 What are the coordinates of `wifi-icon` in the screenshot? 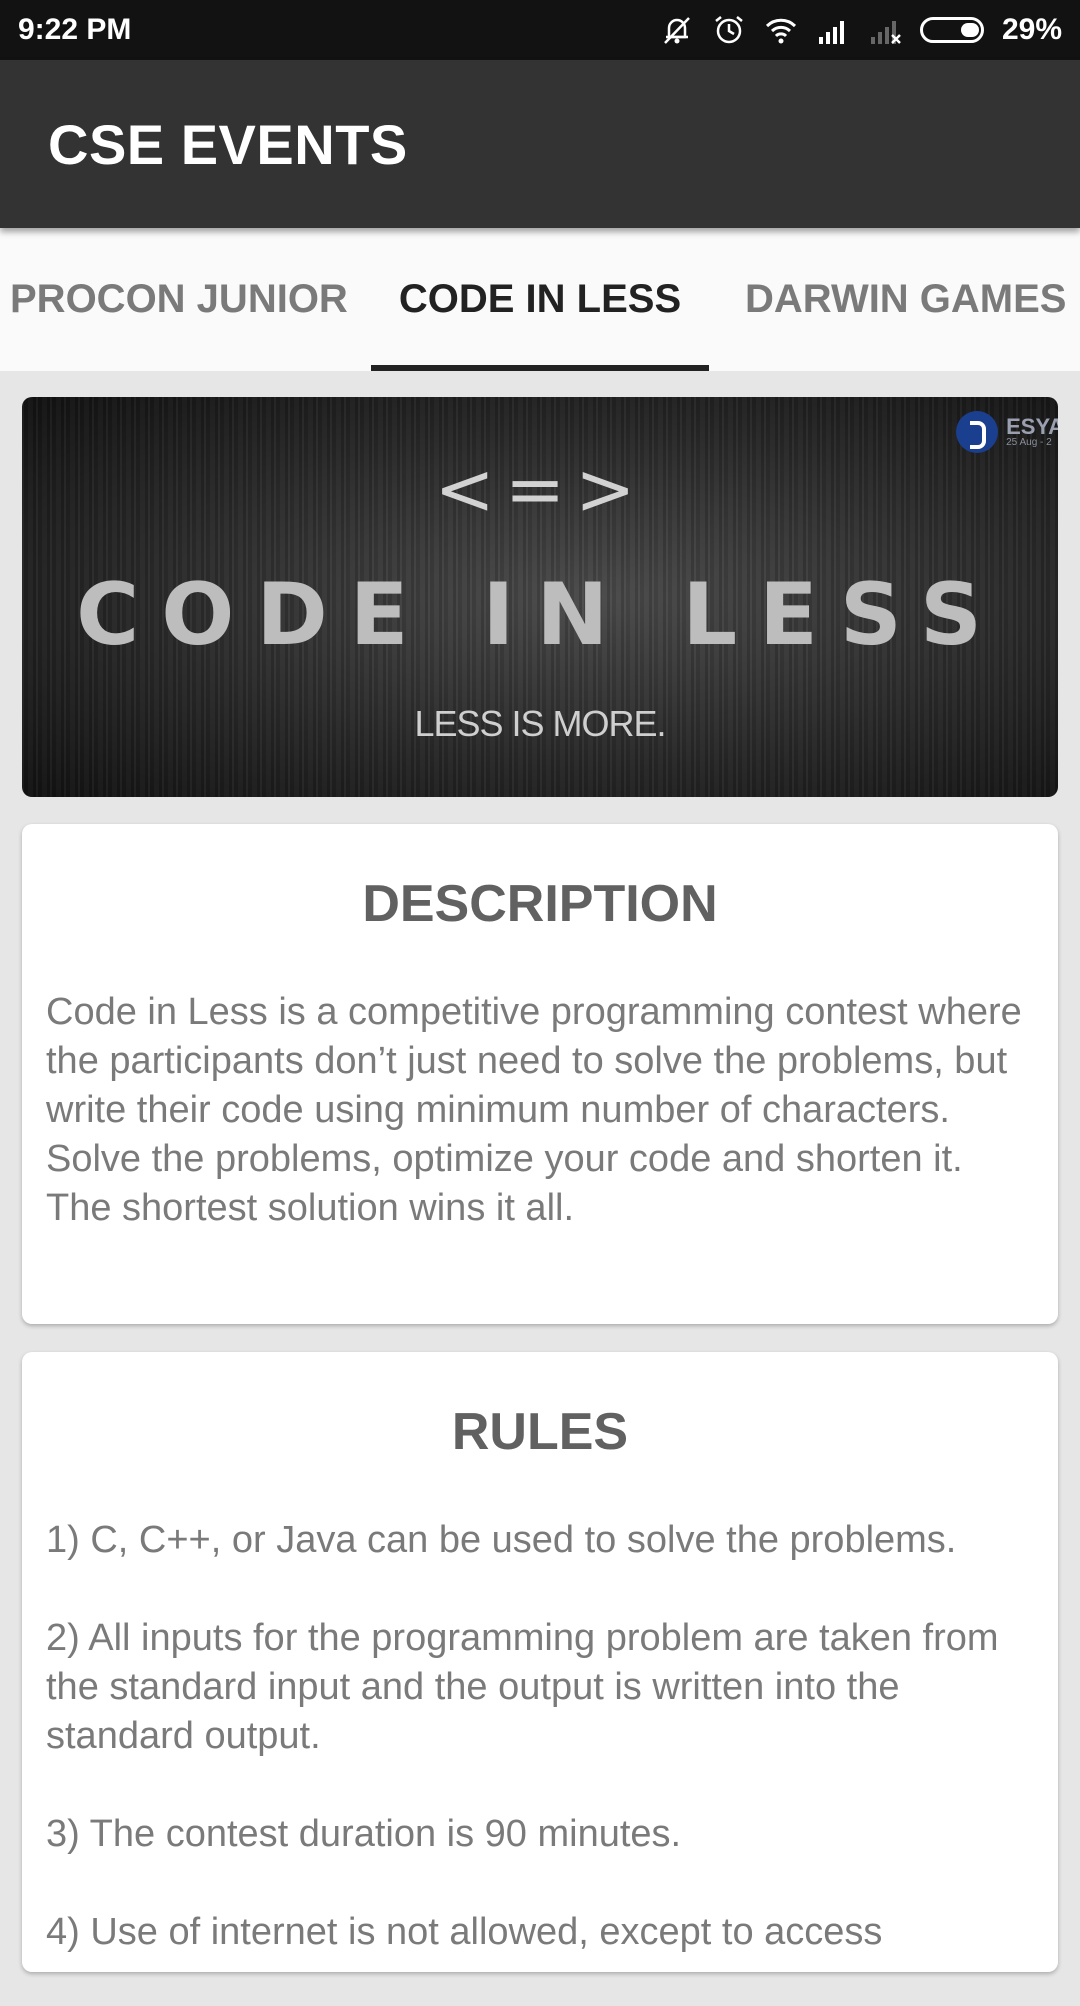 It's located at (781, 31).